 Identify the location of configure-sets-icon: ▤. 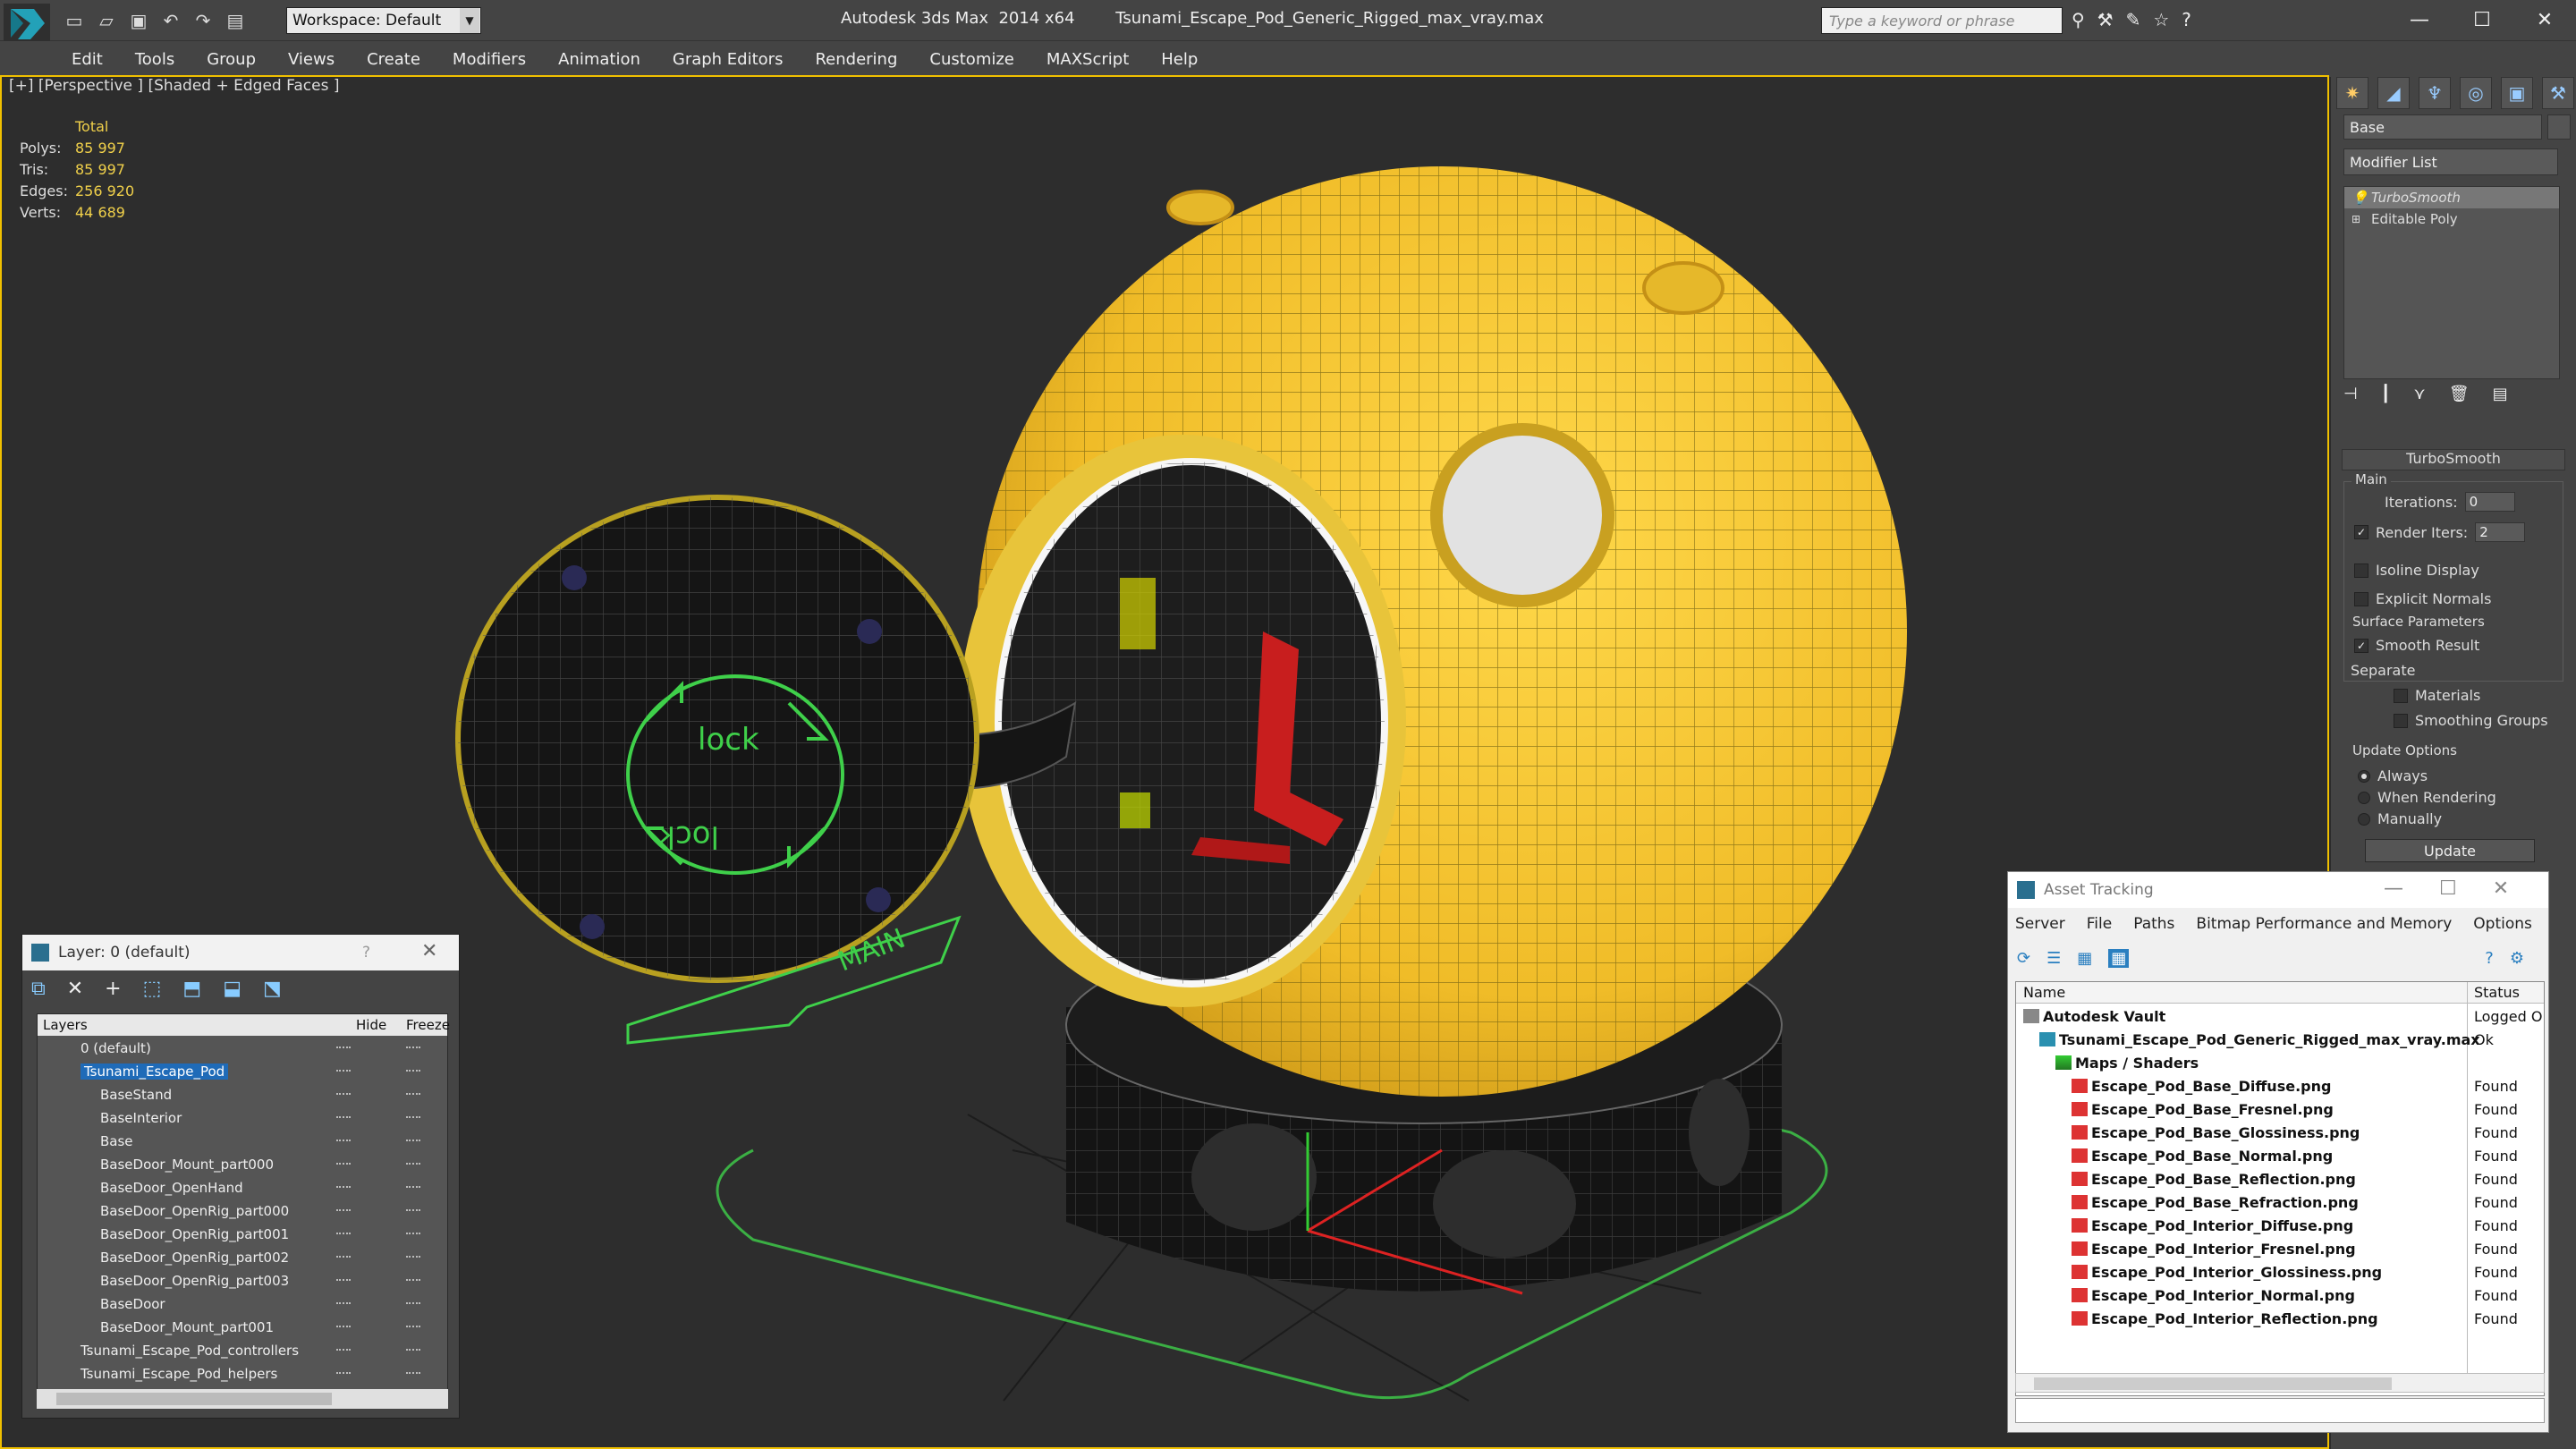
(2500, 394).